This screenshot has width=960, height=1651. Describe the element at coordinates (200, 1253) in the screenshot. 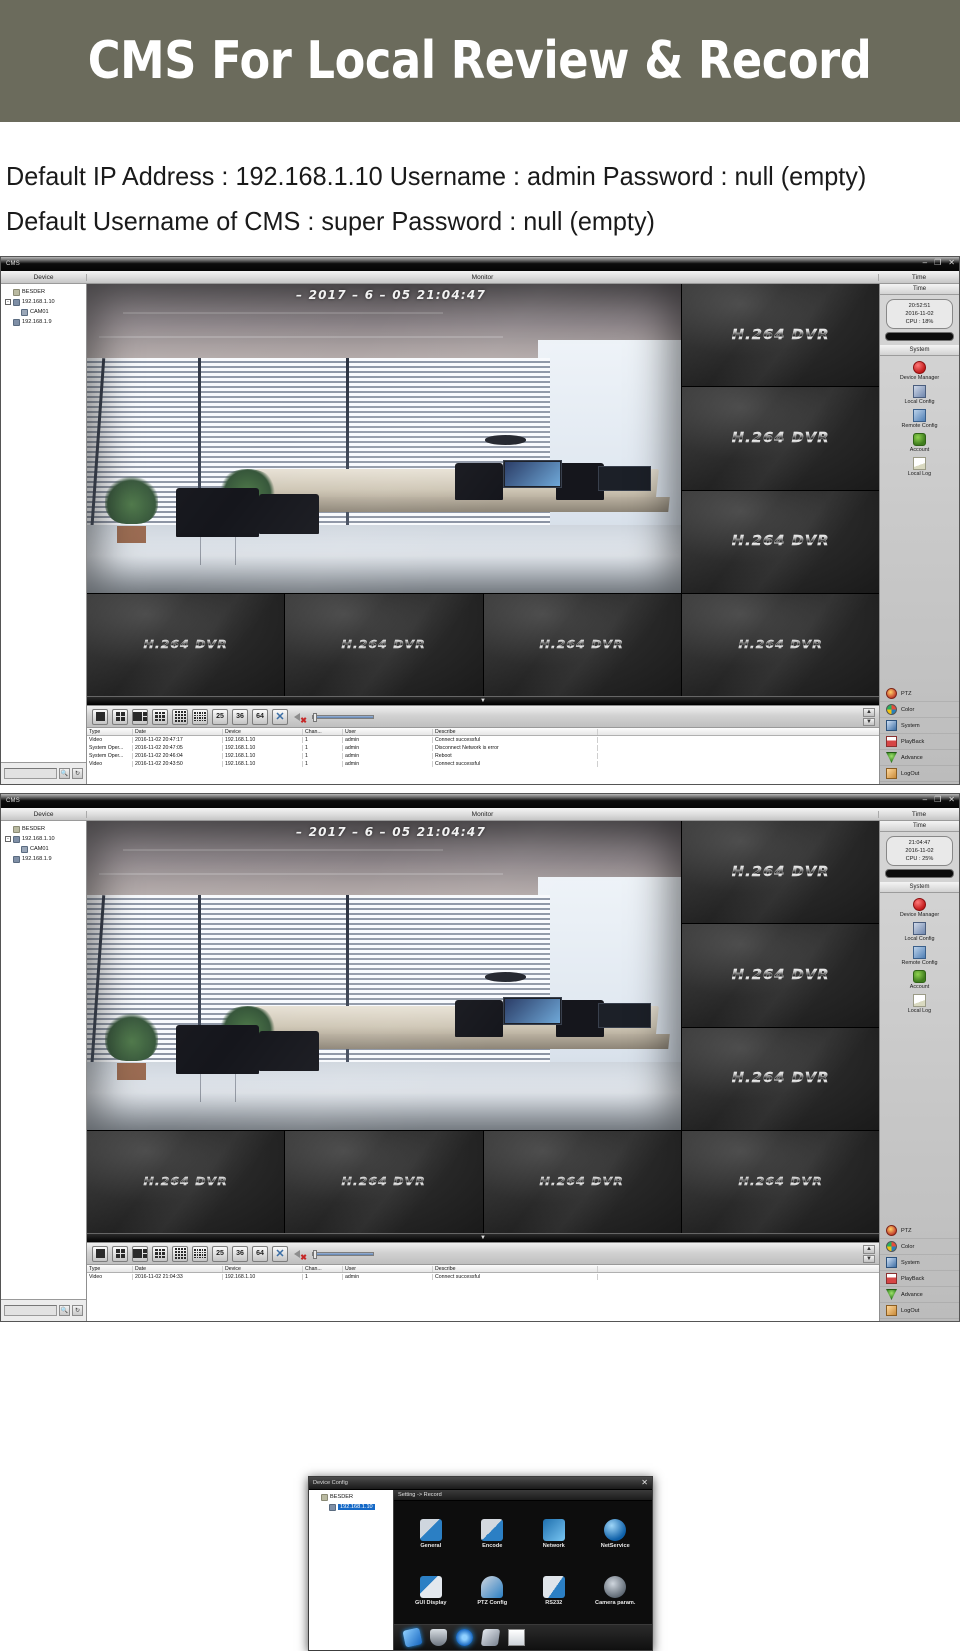

I see `split-20-button` at that location.